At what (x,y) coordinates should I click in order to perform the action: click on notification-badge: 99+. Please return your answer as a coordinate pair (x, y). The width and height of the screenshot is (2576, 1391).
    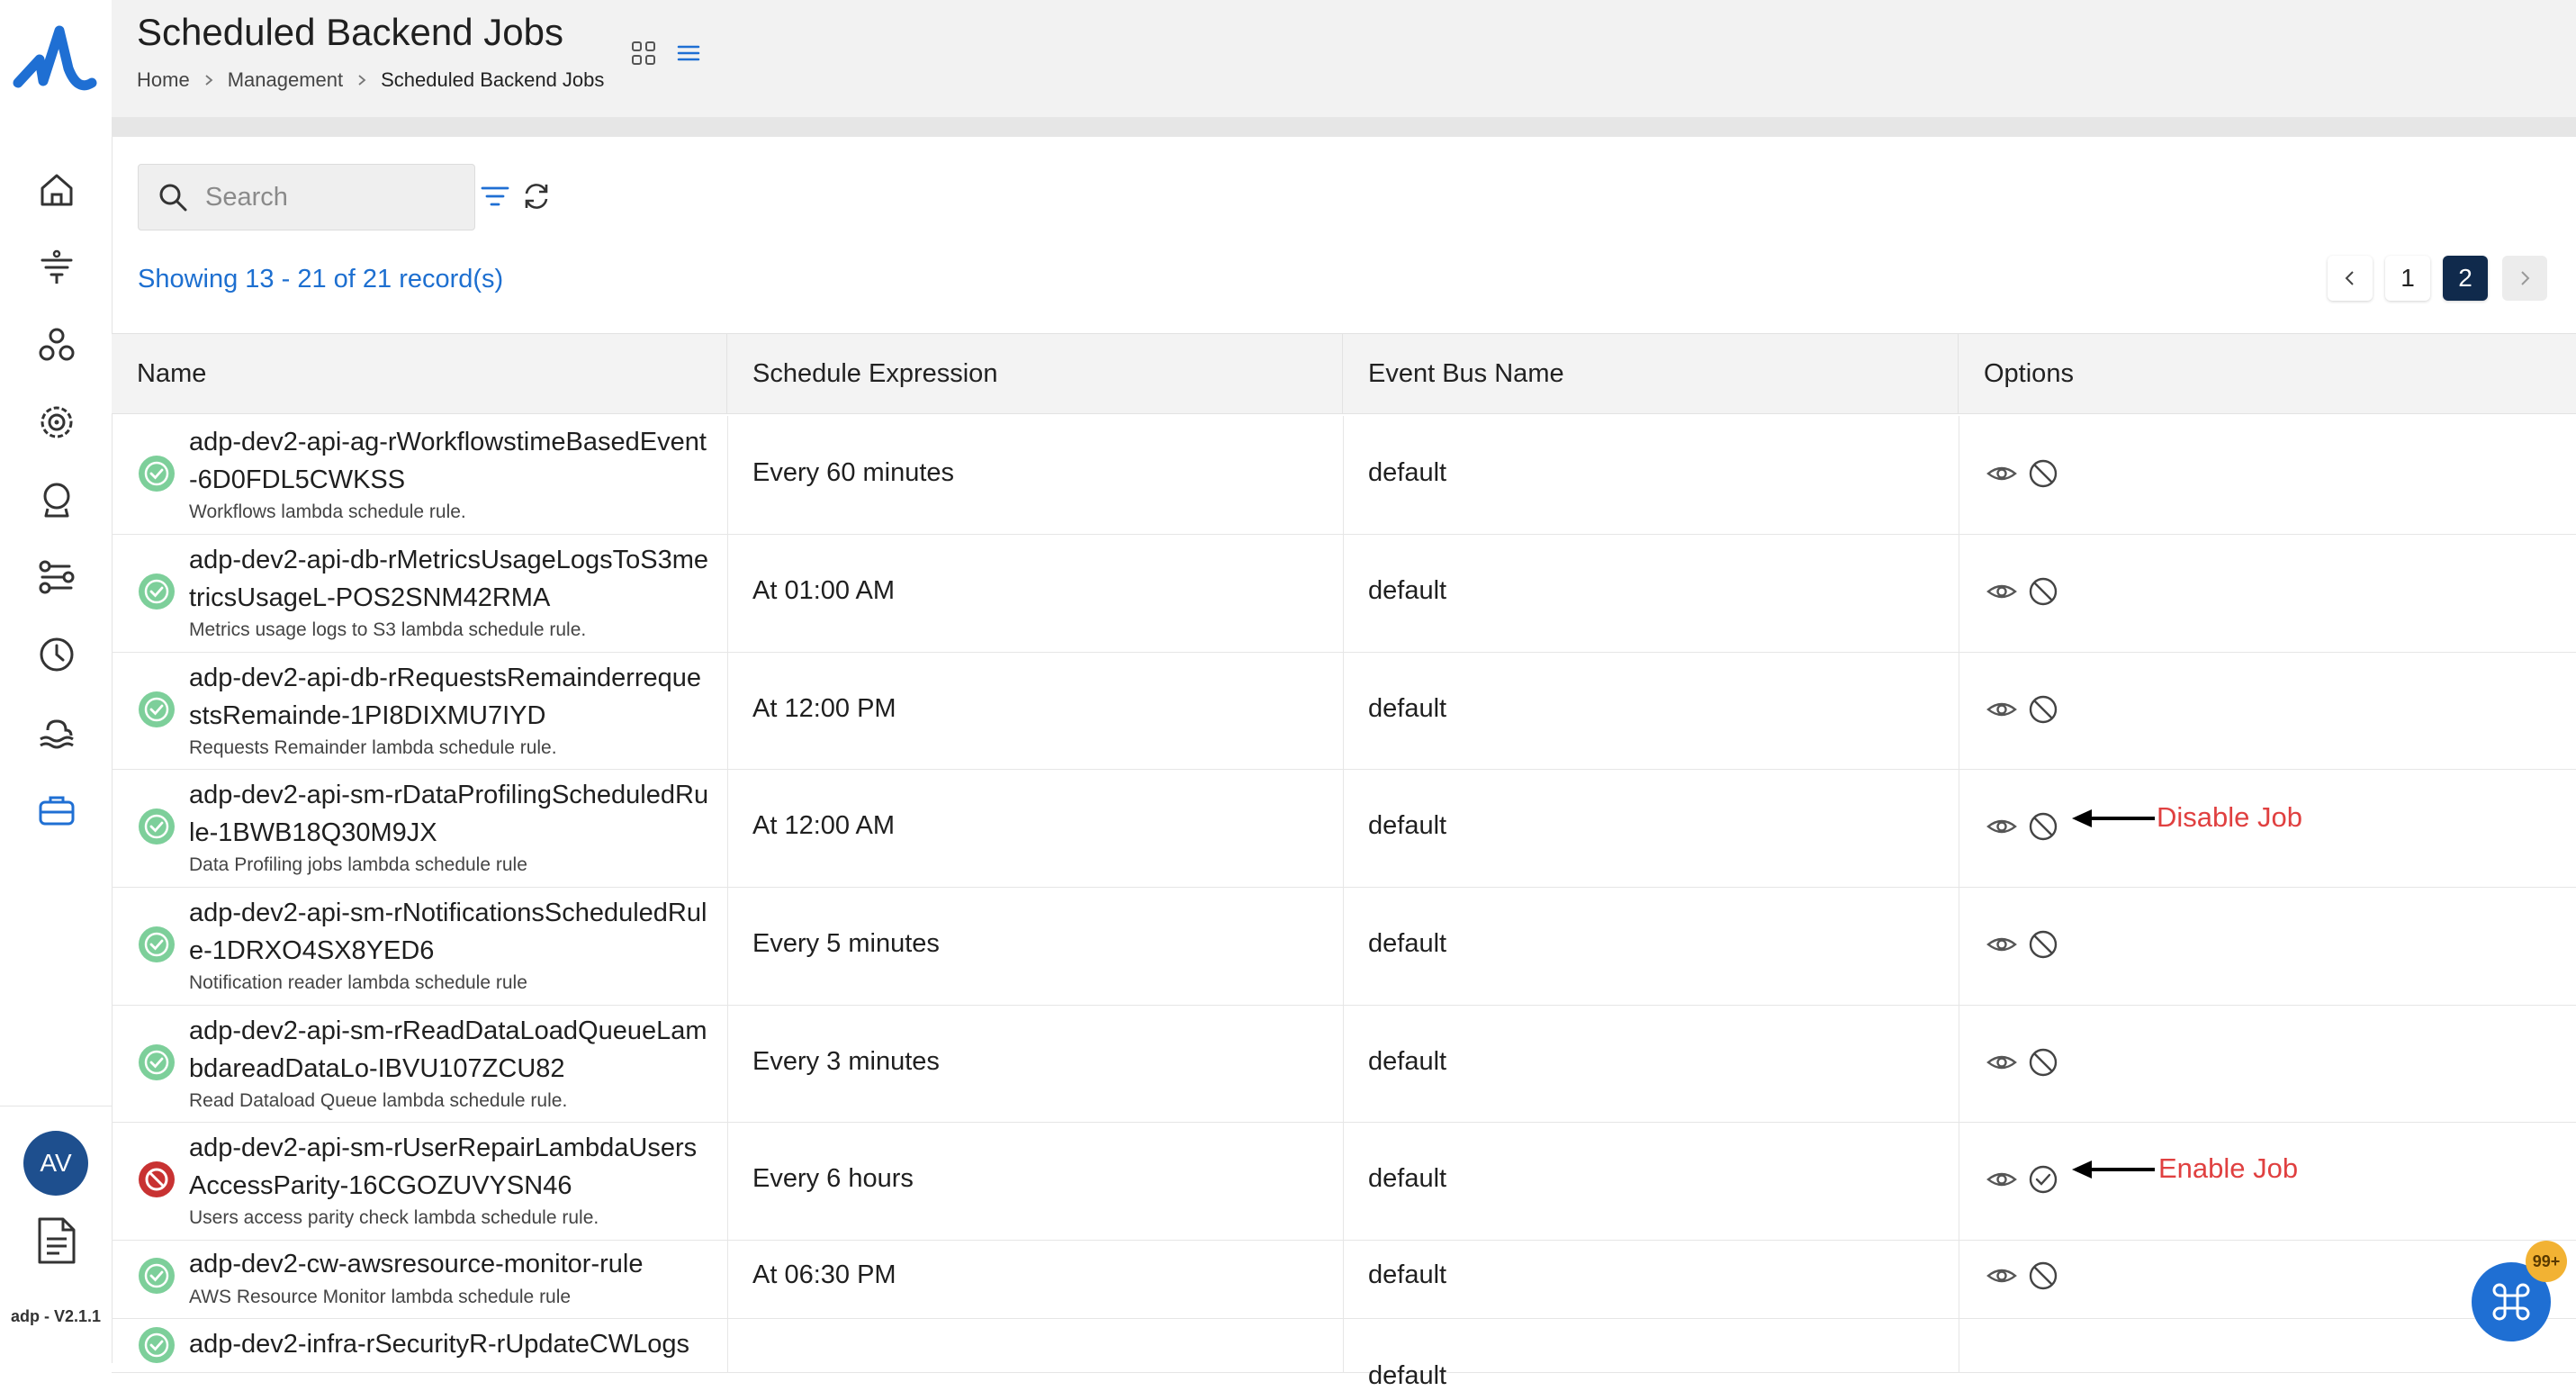
    Looking at the image, I should click on (2546, 1261).